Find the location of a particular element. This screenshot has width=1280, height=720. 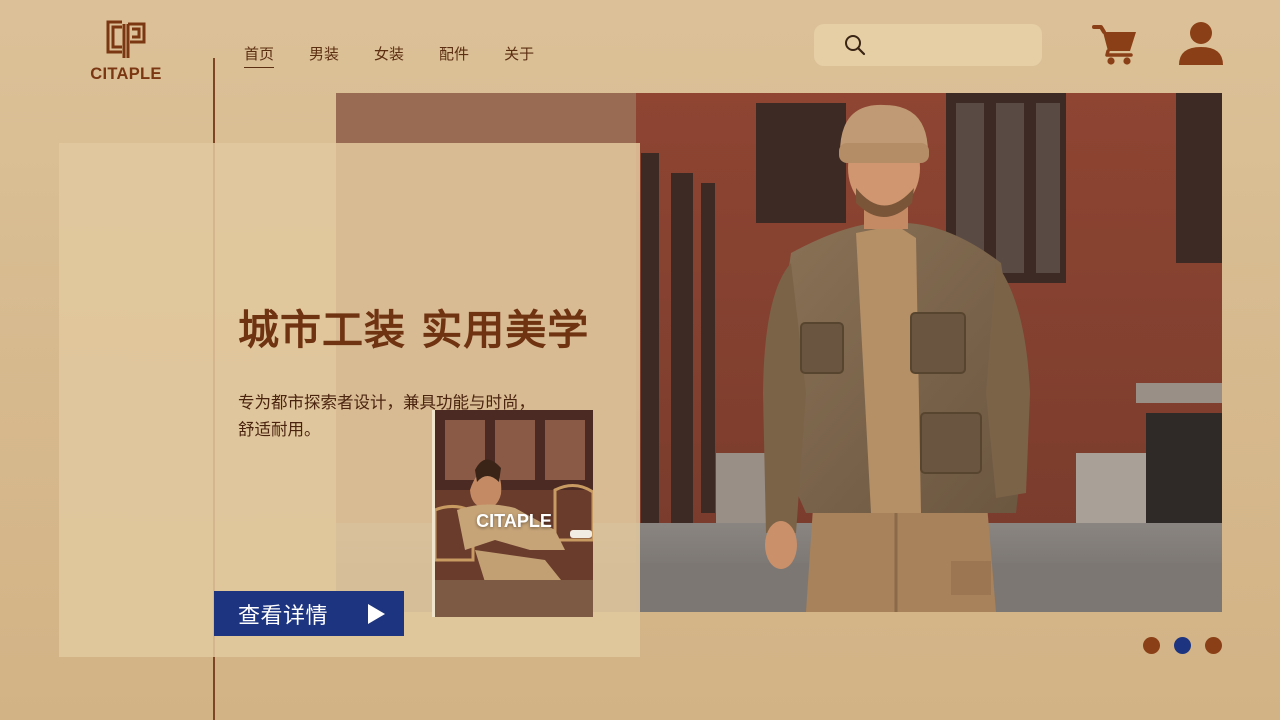

view-details-label: 查看详情 is located at coordinates (283, 616).